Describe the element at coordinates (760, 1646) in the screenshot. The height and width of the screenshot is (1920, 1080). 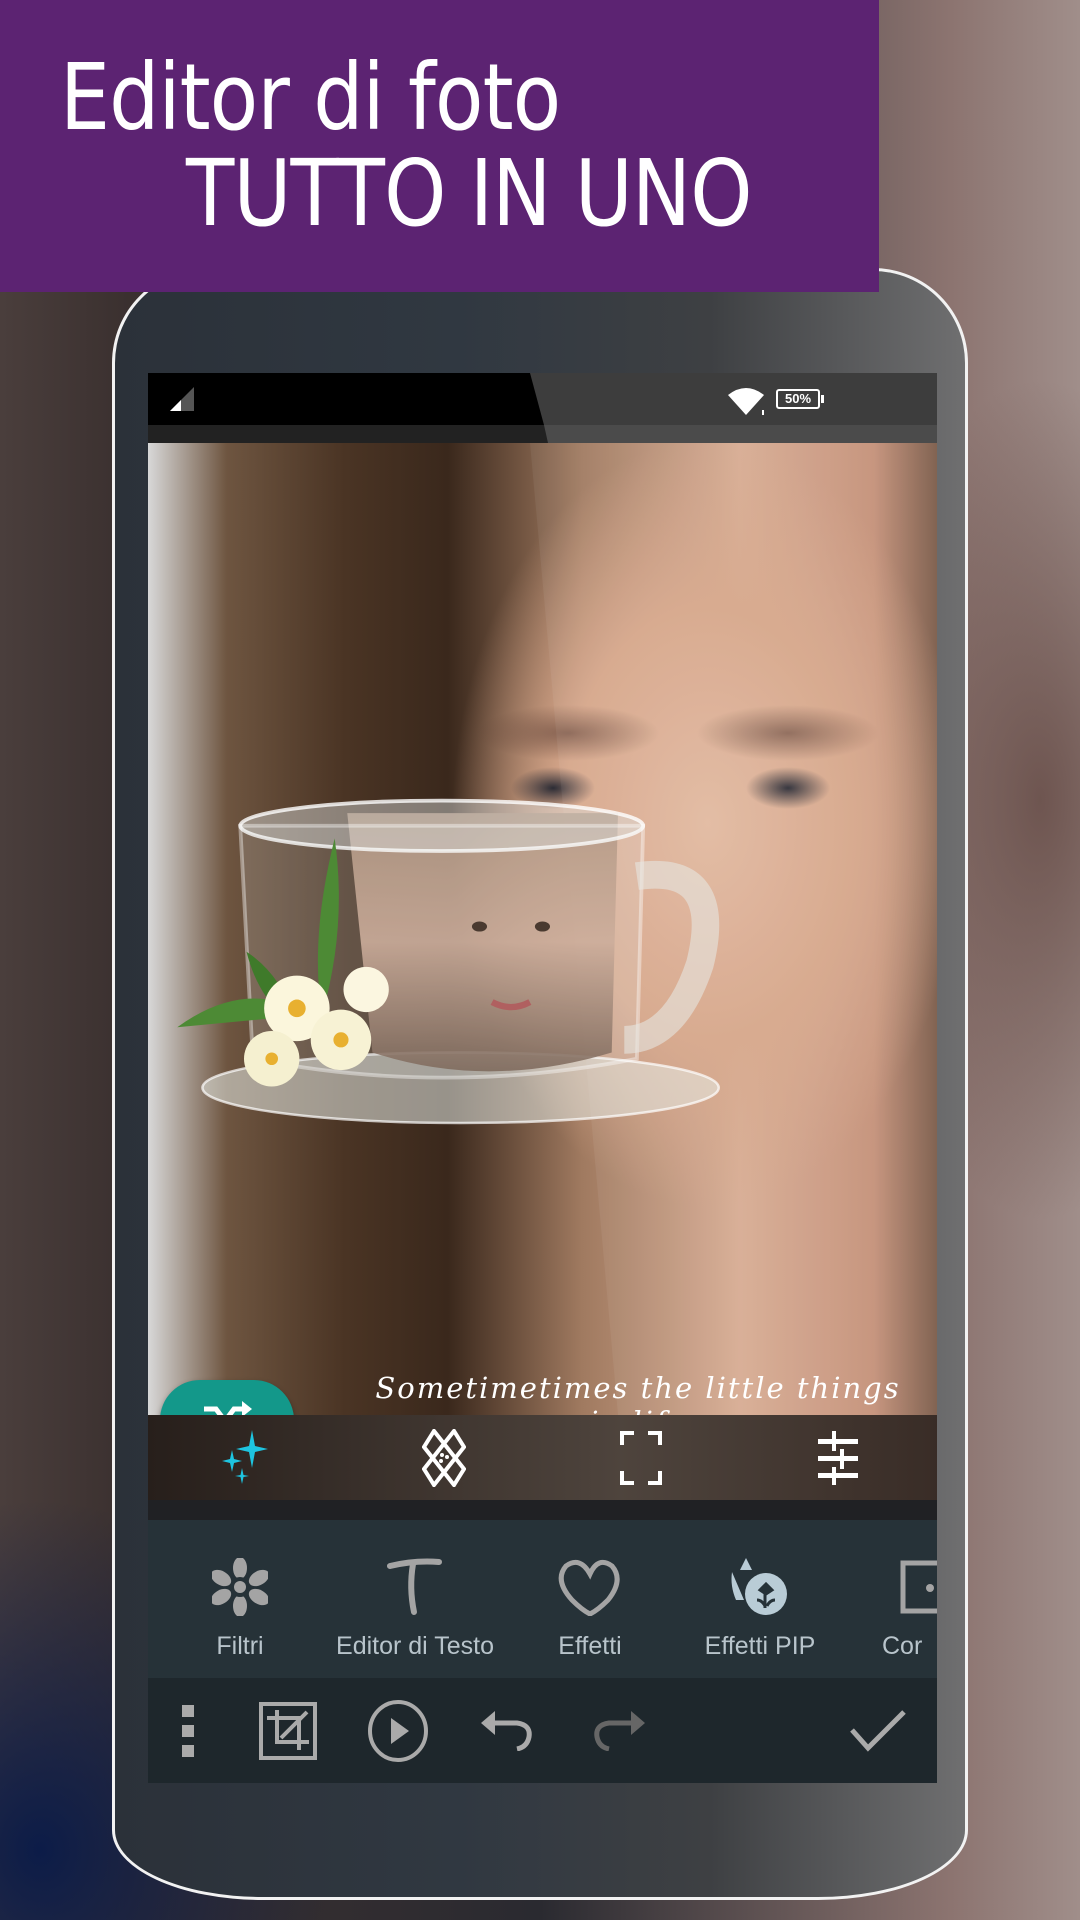
I see `tool-label: Effetti PIP` at that location.